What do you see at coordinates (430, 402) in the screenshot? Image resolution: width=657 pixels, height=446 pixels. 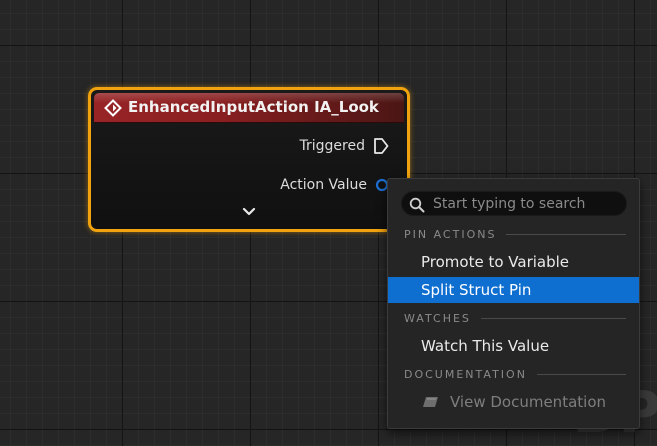 I see `documentation-book-icon` at bounding box center [430, 402].